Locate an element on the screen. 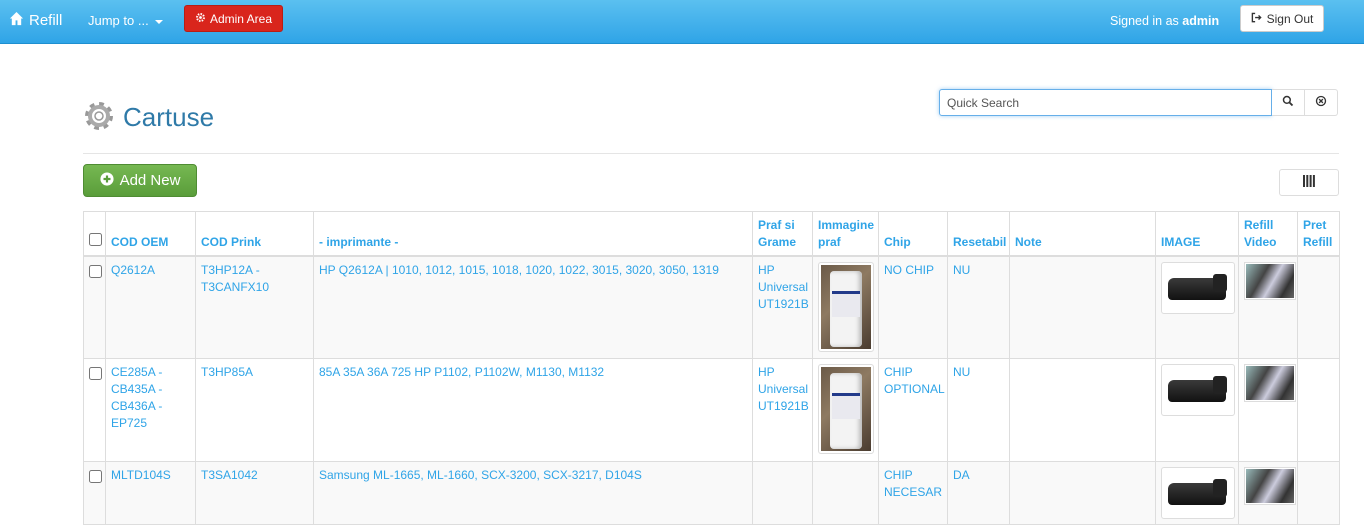 Image resolution: width=1364 pixels, height=525 pixels. cod-oem-cell: Q2612A is located at coordinates (150, 307).